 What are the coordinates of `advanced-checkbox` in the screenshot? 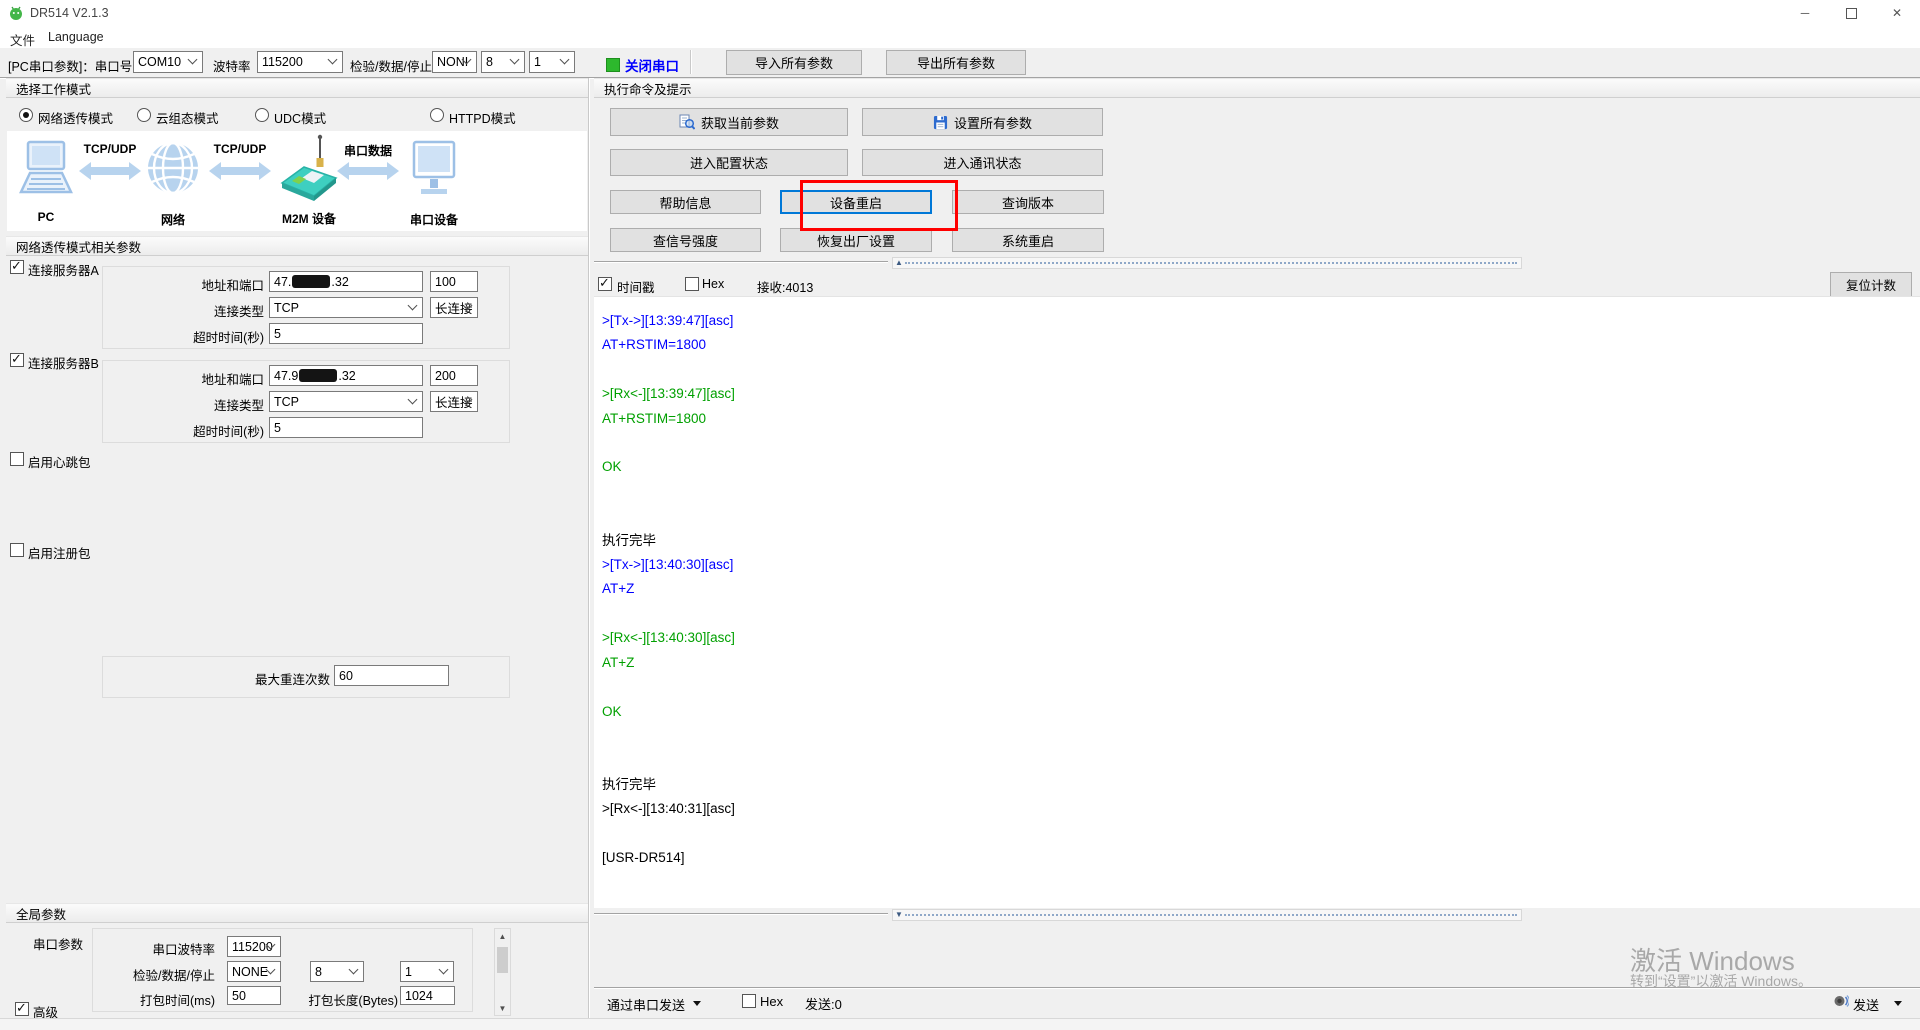 It's located at (22, 1008).